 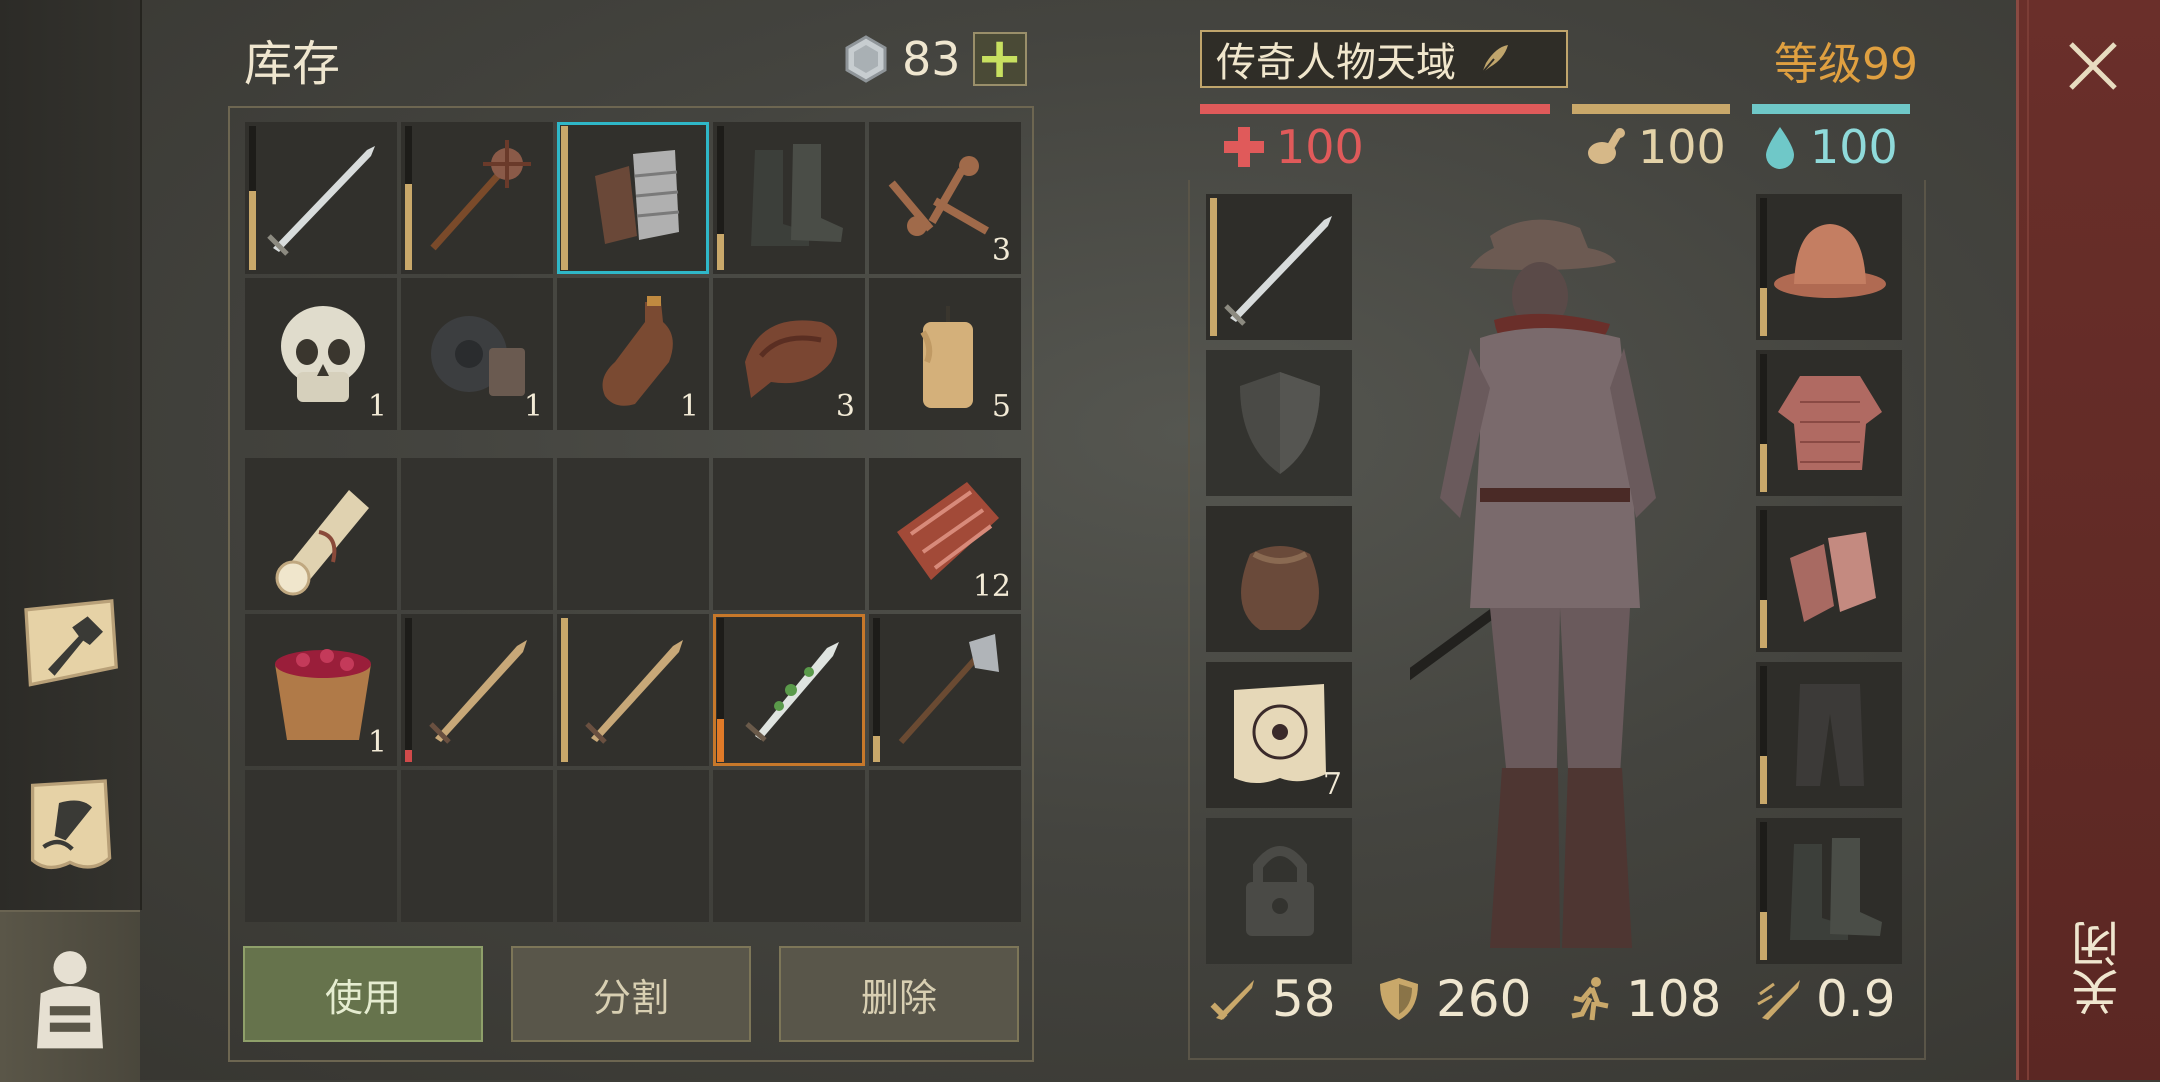 What do you see at coordinates (1682, 147) in the screenshot?
I see `hunger-value: 100` at bounding box center [1682, 147].